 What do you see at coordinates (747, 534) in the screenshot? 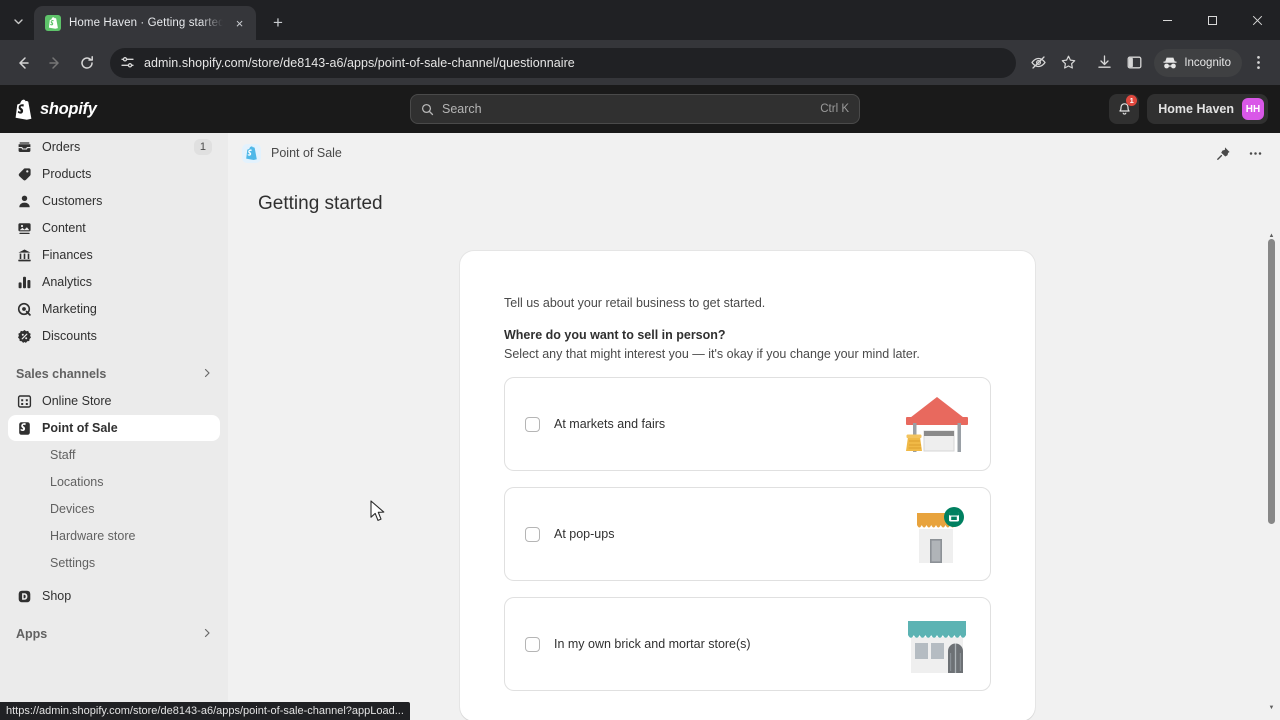
I see `option-pop-ups: At pop-ups` at bounding box center [747, 534].